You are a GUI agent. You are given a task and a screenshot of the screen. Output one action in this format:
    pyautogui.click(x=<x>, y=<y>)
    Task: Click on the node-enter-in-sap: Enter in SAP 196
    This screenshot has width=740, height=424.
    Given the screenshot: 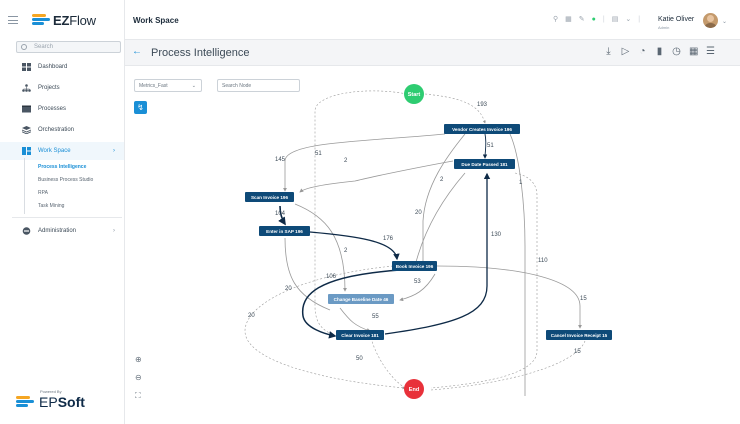 What is the action you would take?
    pyautogui.click(x=284, y=231)
    